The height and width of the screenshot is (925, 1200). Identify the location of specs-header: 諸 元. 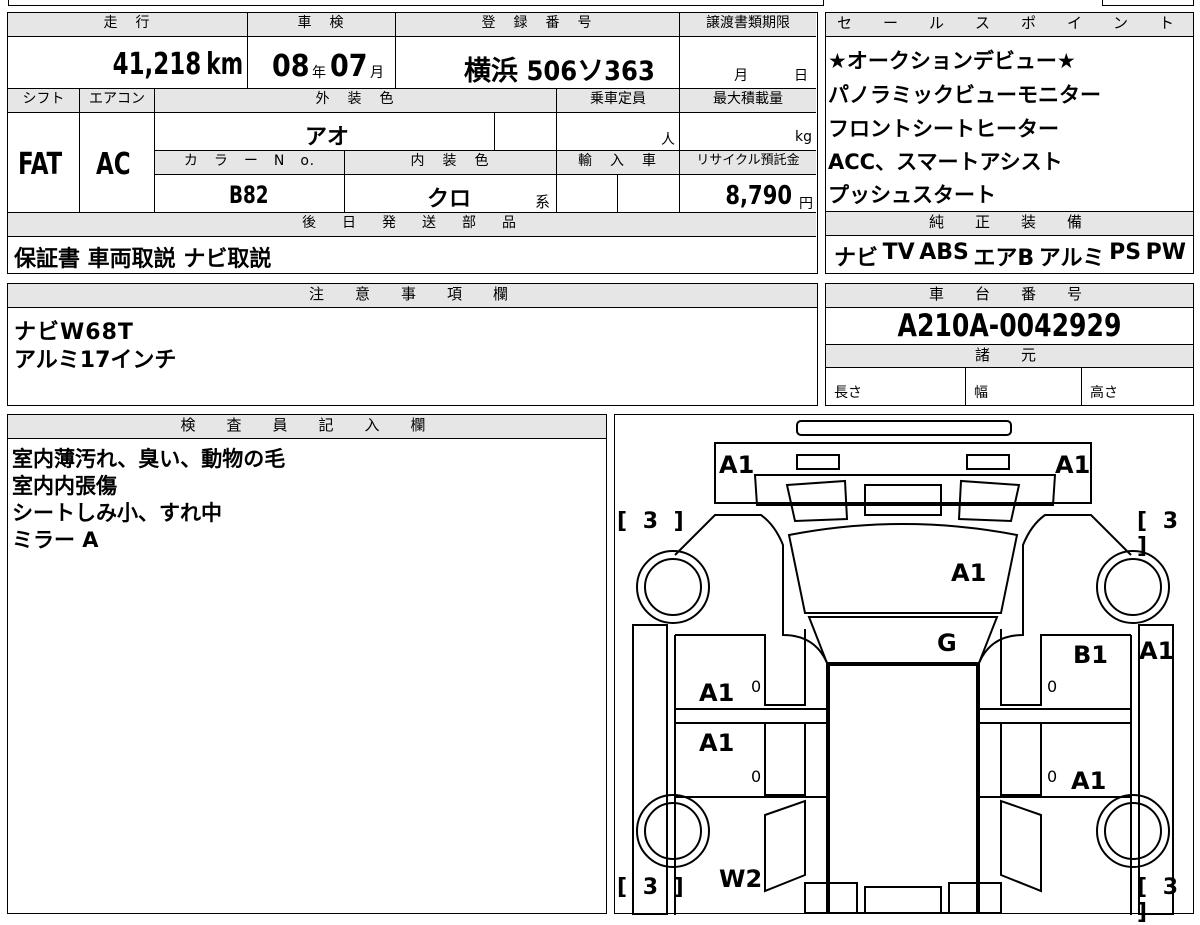
(1009, 356).